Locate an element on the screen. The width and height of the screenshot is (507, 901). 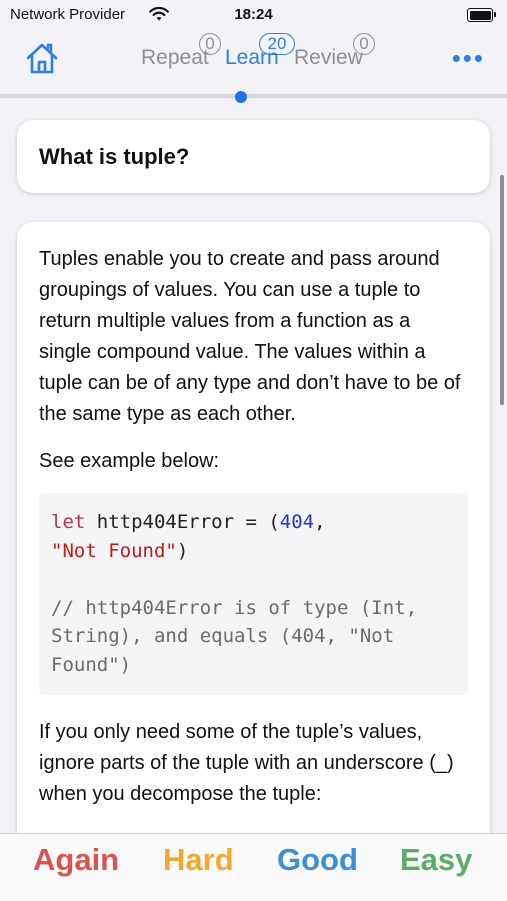
code-declaration: http404Error = ( is located at coordinates (182, 522).